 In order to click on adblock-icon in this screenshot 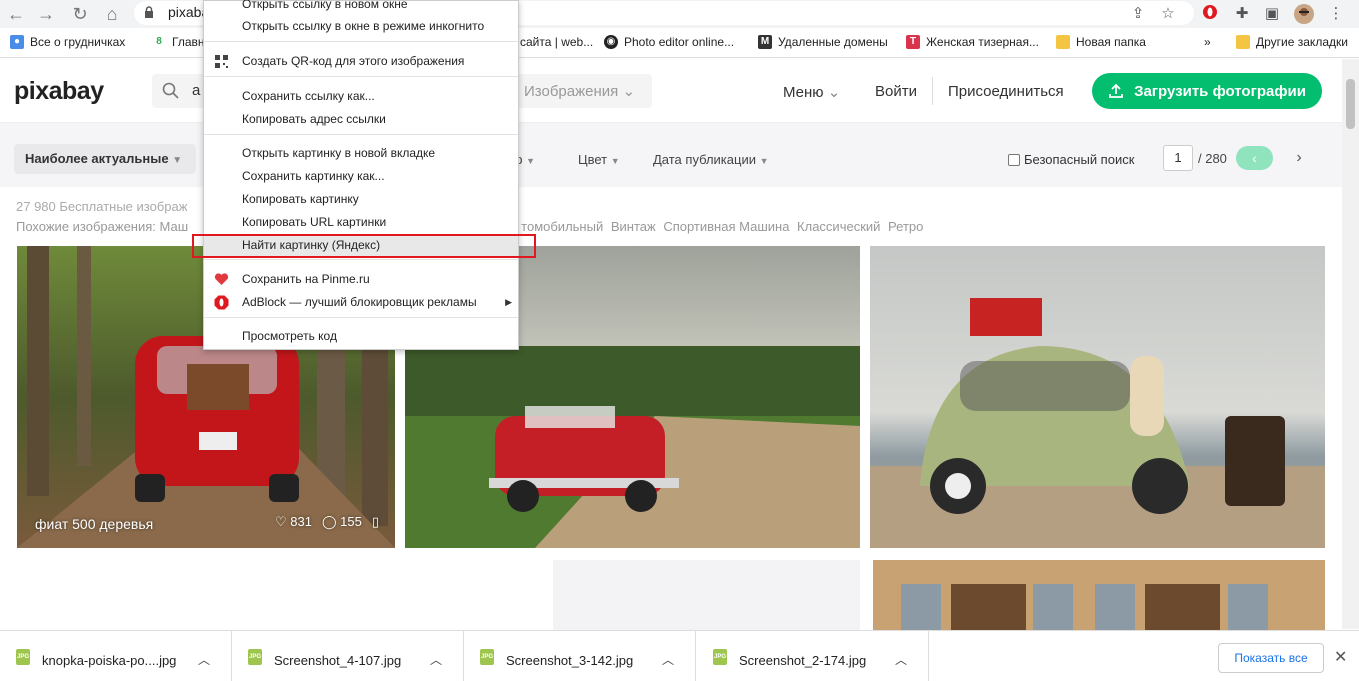, I will do `click(221, 302)`.